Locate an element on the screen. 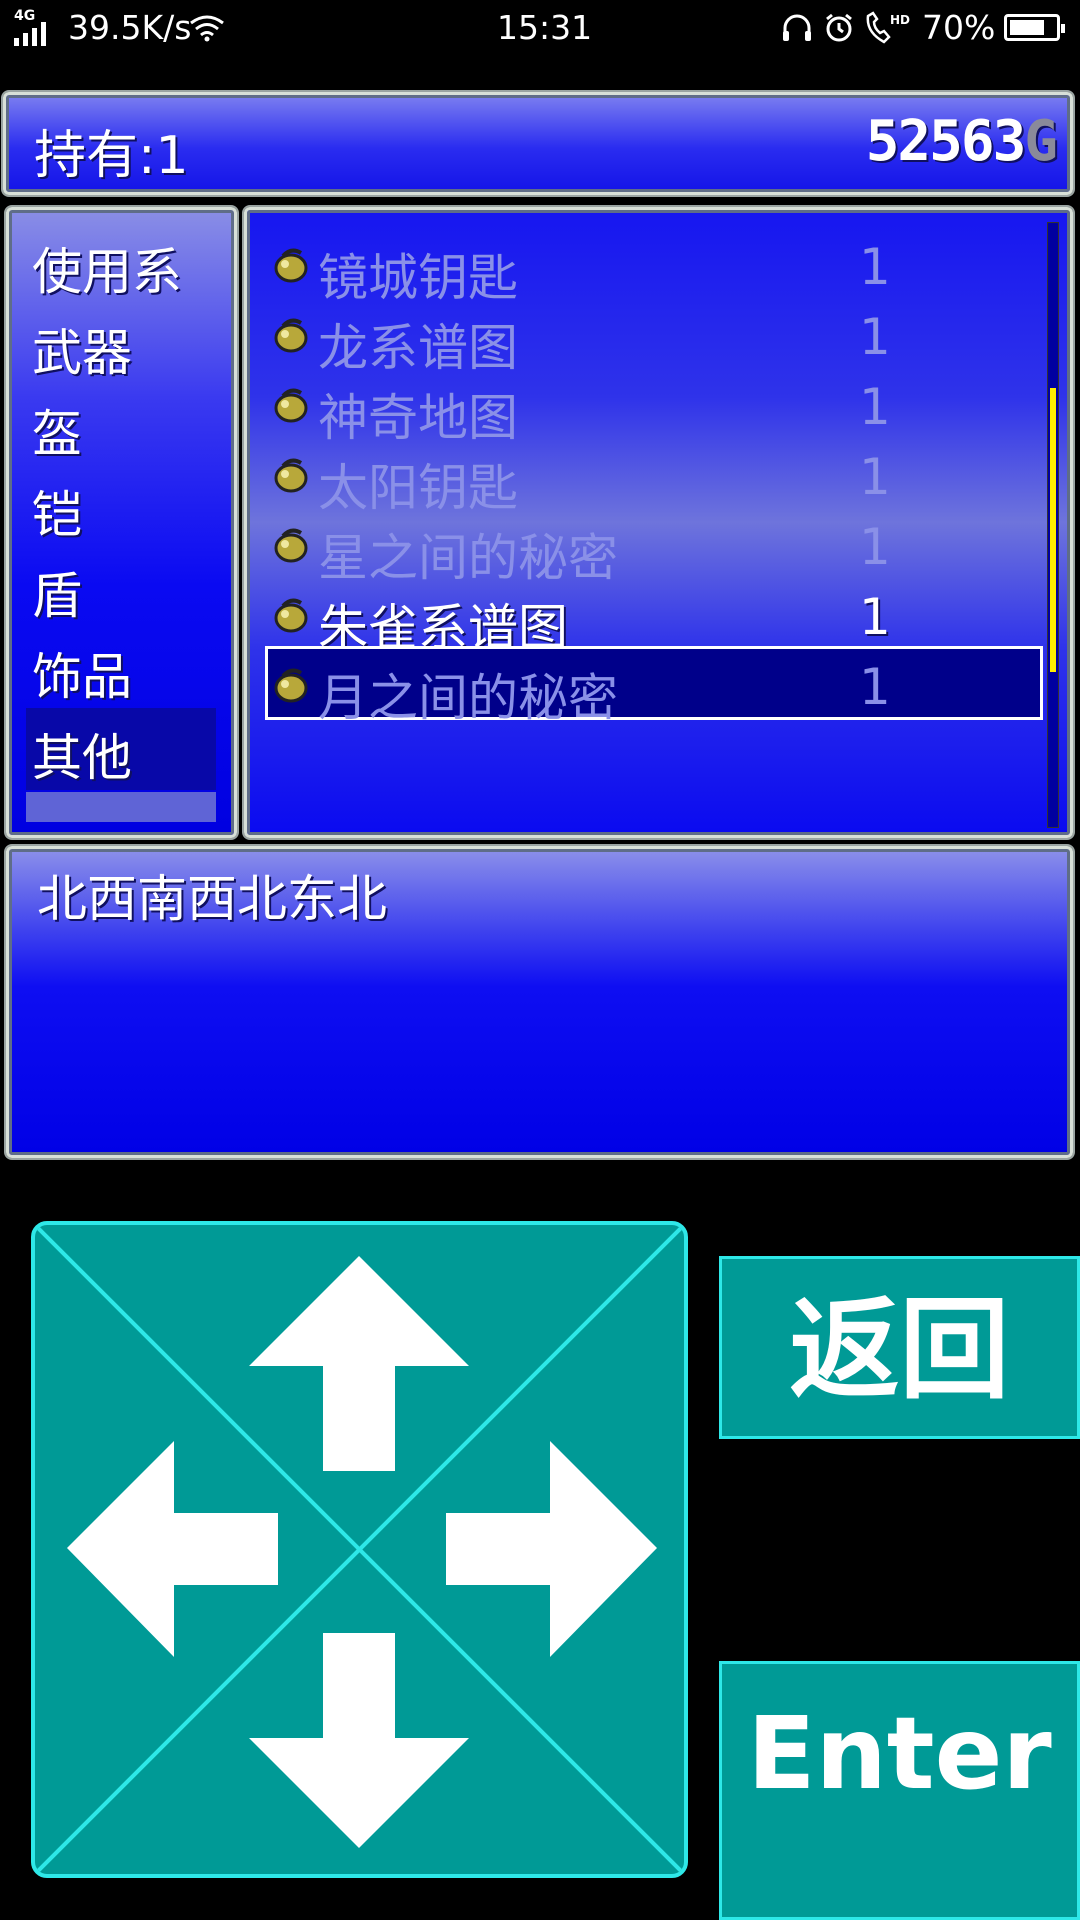 This screenshot has height=1920, width=1080. gold-unit: G is located at coordinates (1041, 141).